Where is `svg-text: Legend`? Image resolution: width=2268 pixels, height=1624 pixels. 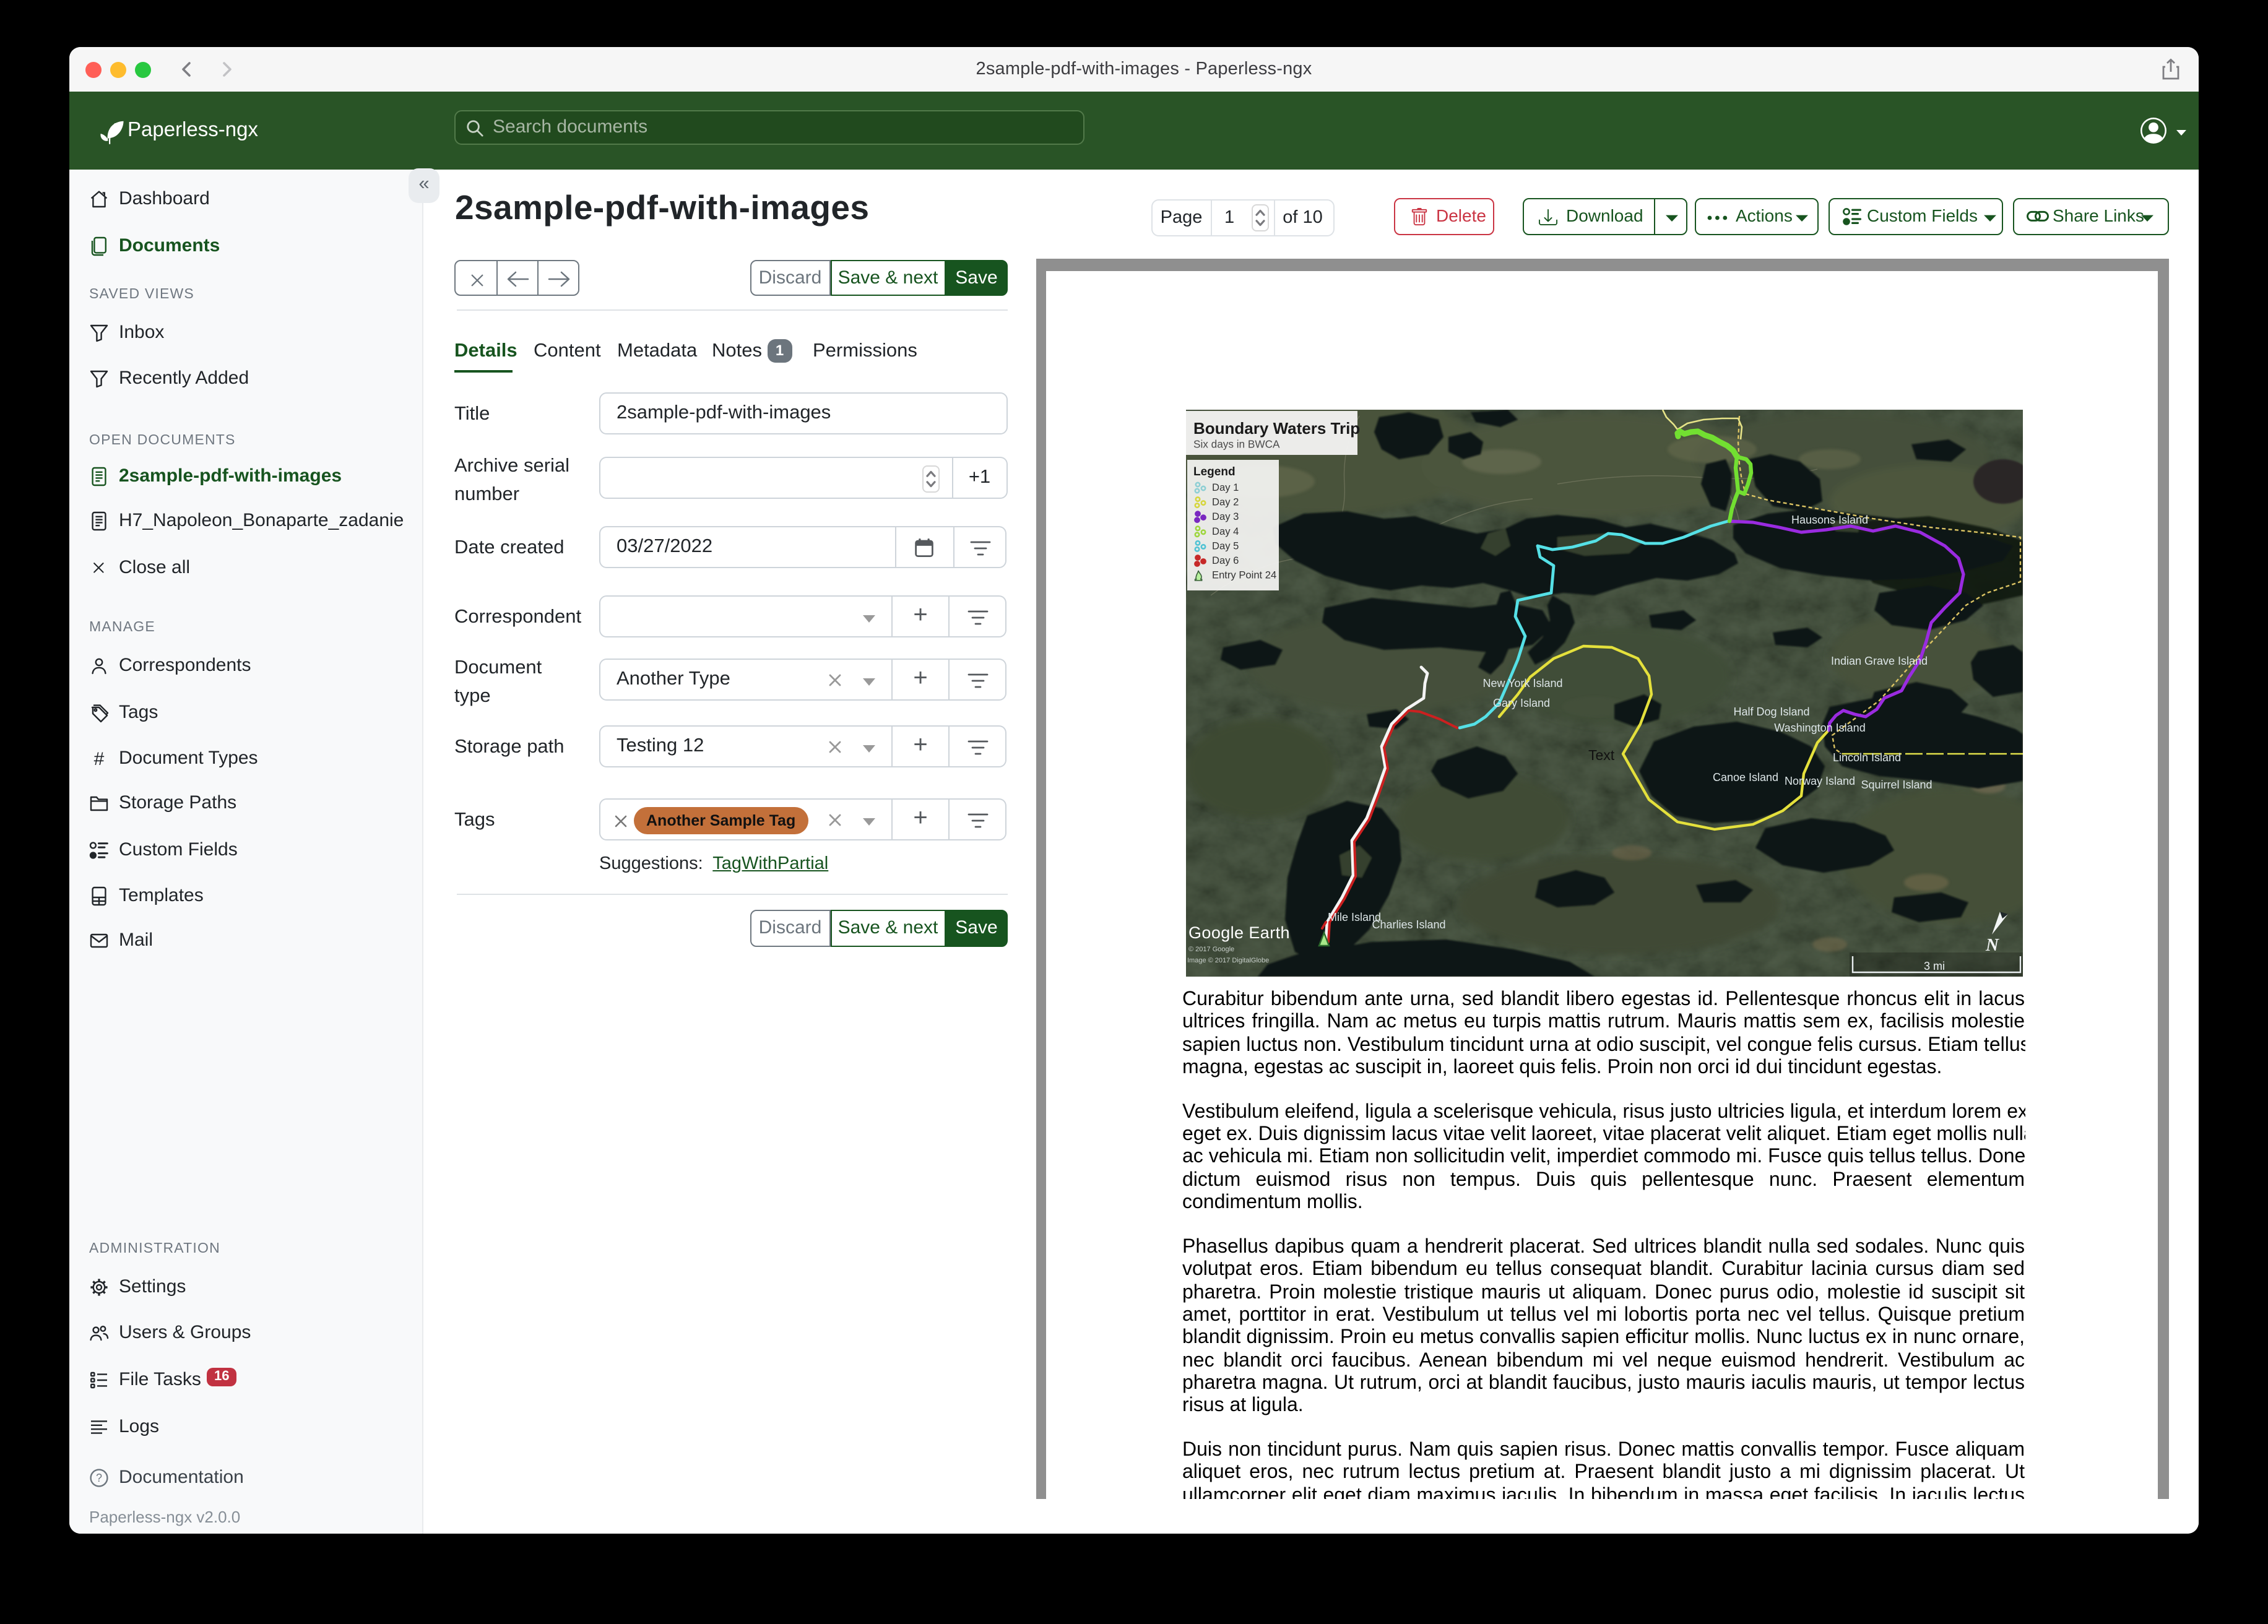
svg-text: Legend is located at coordinates (1214, 471).